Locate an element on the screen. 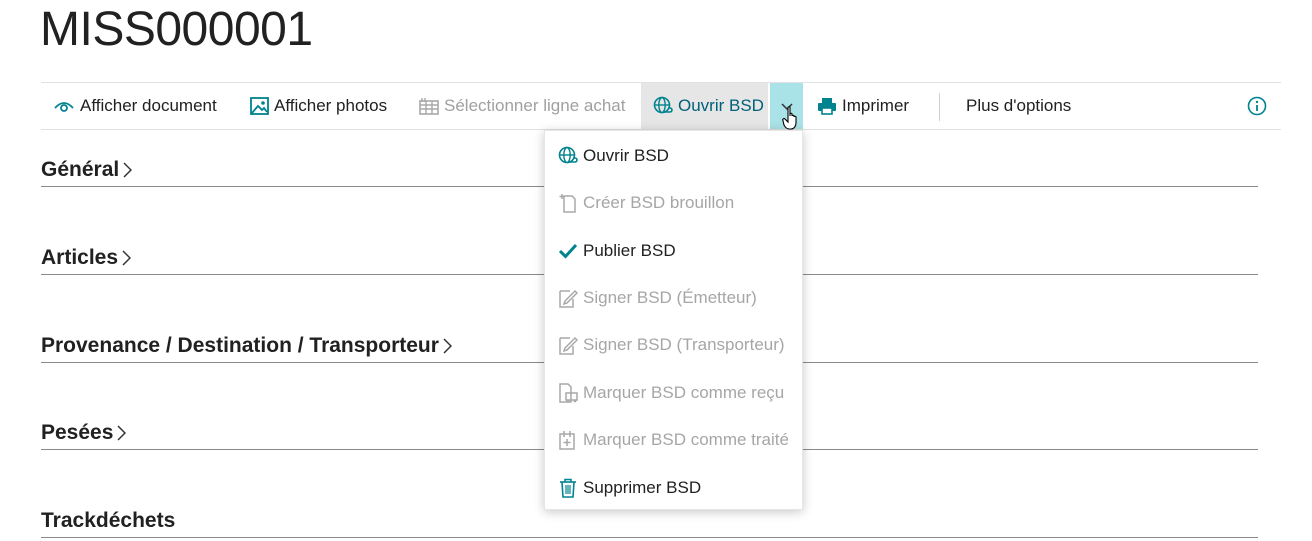 The image size is (1312, 541). show-document-button: Afficher document is located at coordinates (135, 106).